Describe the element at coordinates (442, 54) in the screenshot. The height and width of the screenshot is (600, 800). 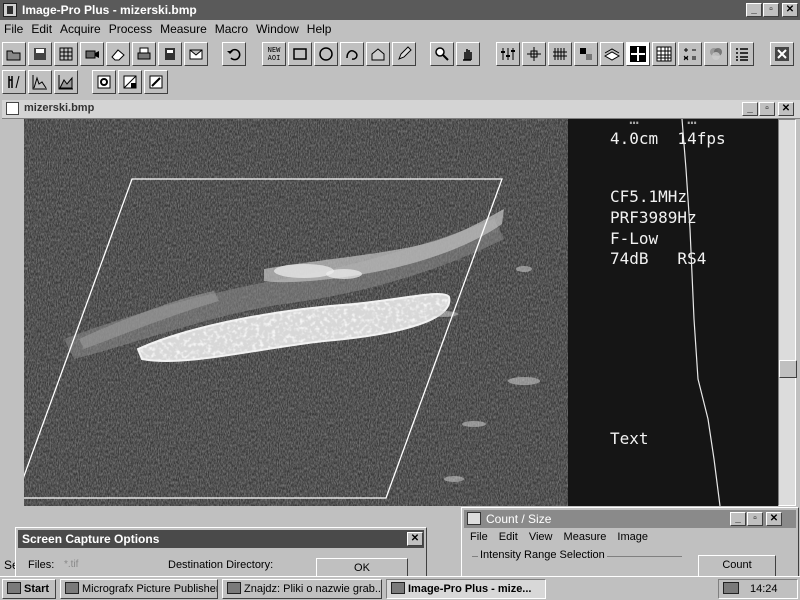
I see `zoom-button` at that location.